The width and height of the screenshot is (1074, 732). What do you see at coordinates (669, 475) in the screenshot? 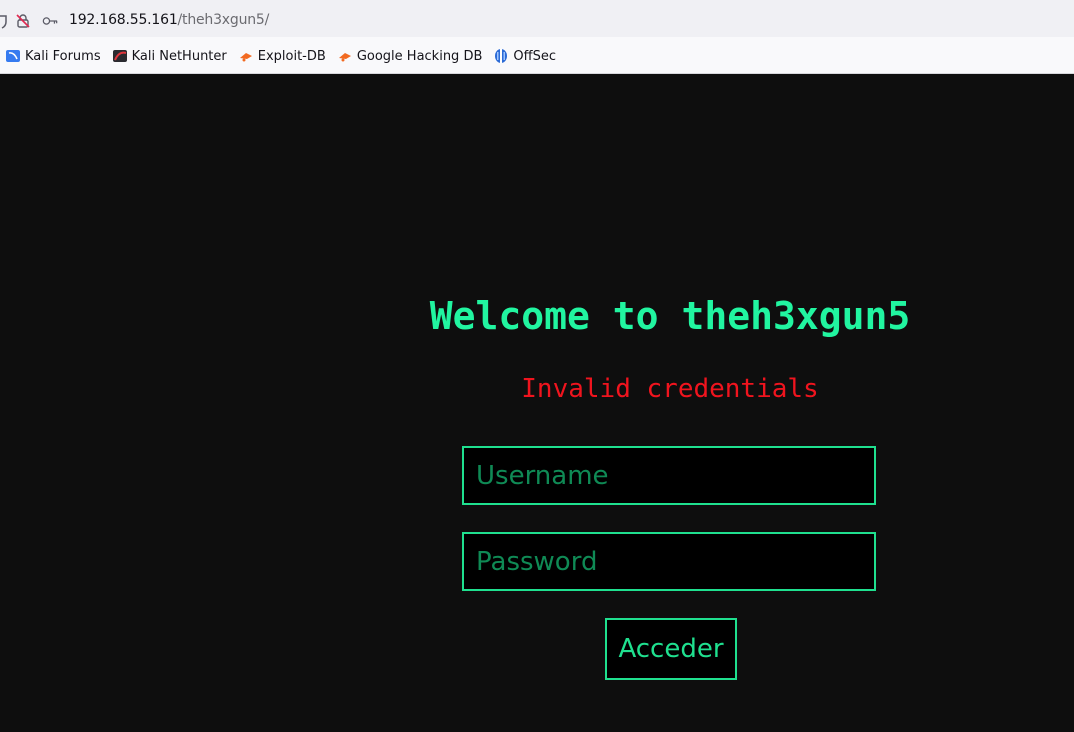
I see `username-input` at bounding box center [669, 475].